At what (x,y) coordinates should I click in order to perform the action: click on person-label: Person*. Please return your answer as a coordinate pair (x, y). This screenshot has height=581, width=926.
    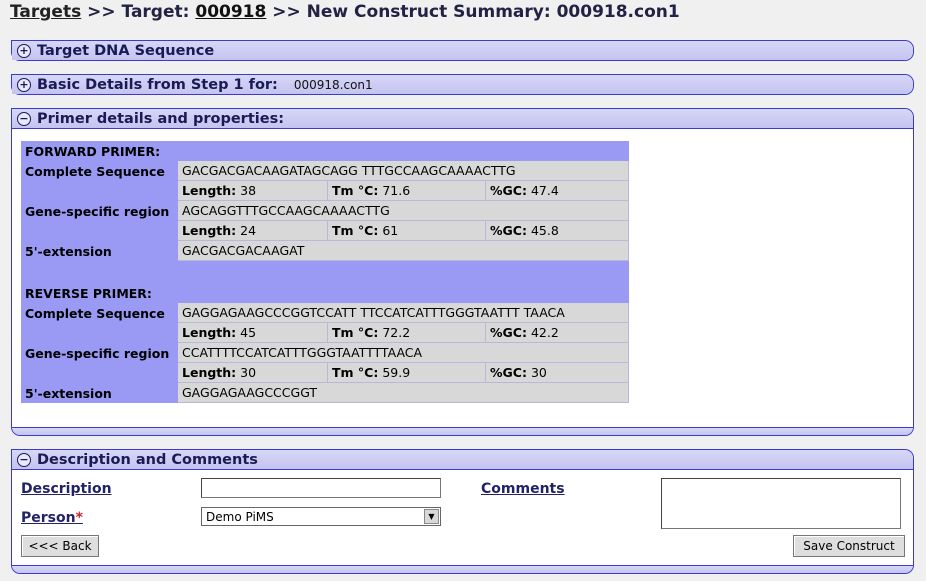
    Looking at the image, I should click on (52, 518).